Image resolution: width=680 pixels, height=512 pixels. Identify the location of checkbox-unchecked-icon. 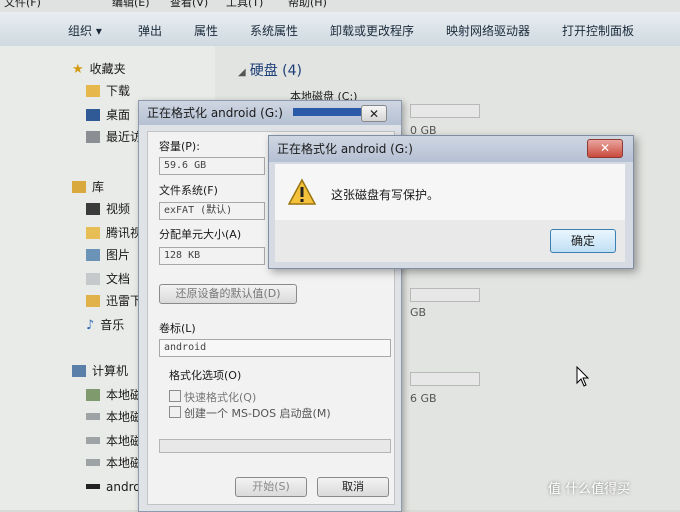
(175, 412).